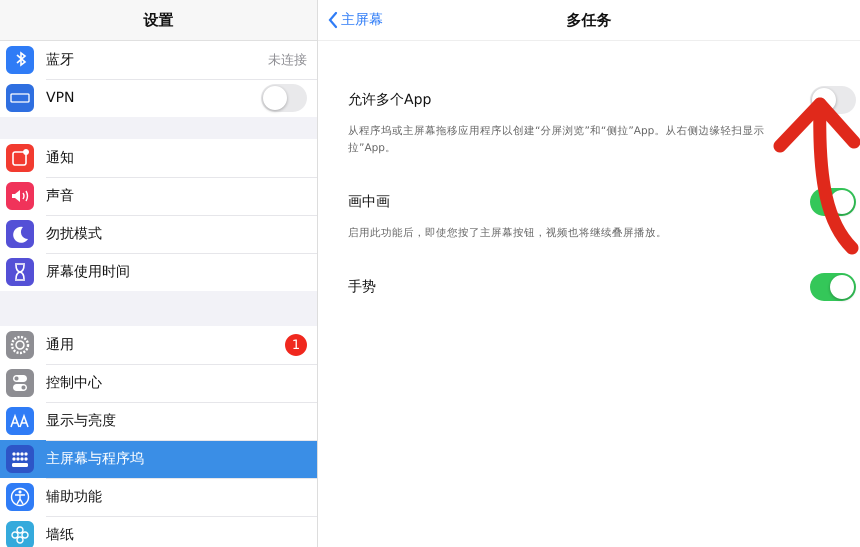 The width and height of the screenshot is (860, 547). I want to click on settings-row: VPN, so click(158, 98).